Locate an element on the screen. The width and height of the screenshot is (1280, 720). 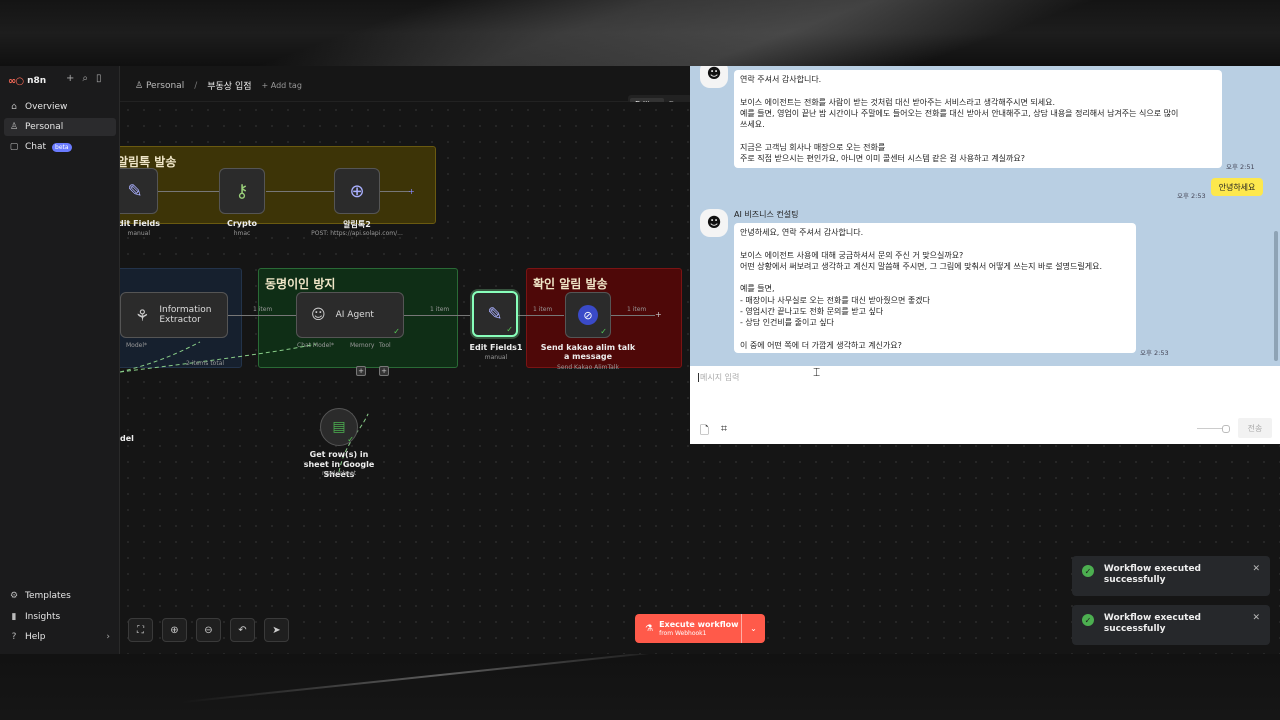
breadcrumb-project: ♙ Personal is located at coordinates (159, 86).